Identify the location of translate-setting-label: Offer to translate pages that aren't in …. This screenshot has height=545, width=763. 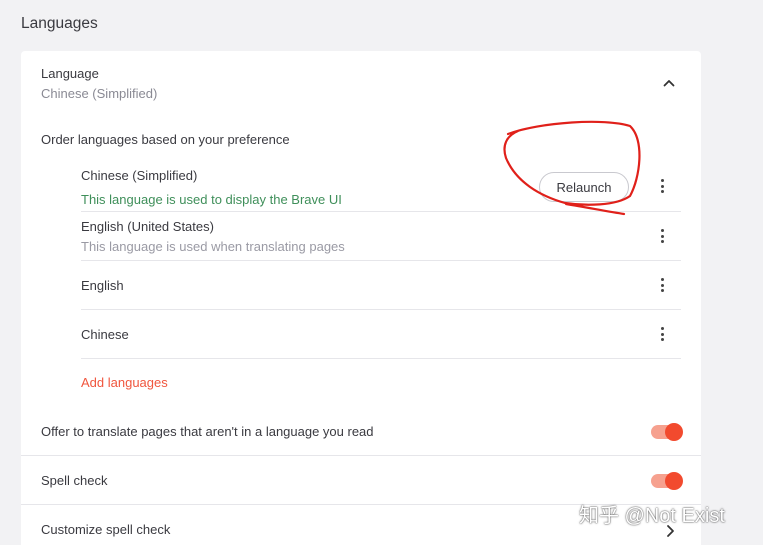
(207, 431).